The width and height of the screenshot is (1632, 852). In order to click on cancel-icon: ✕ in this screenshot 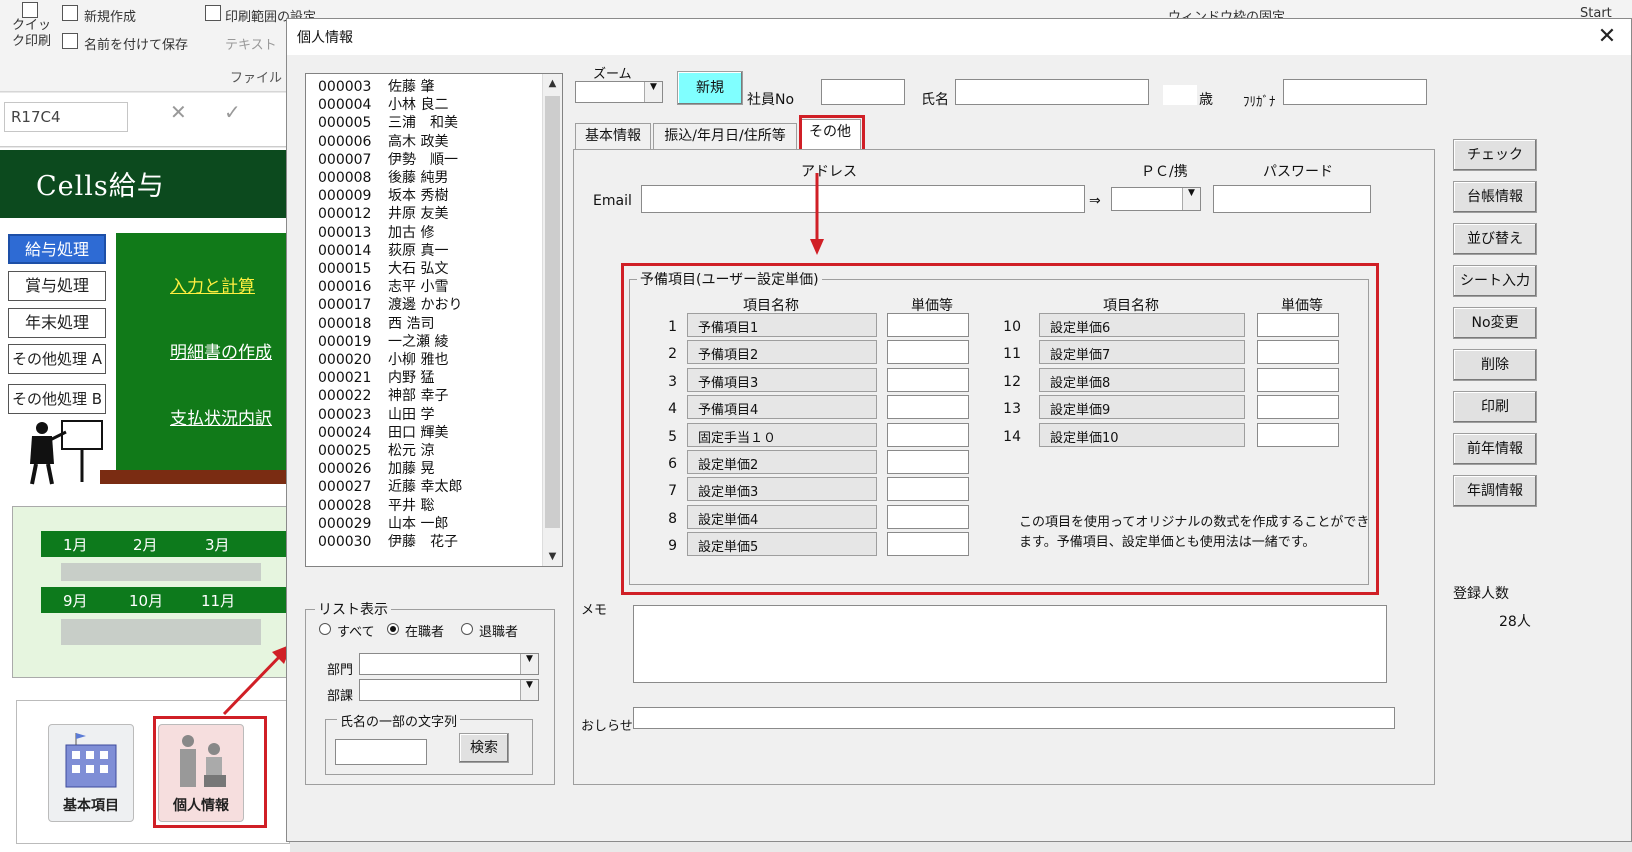, I will do `click(190, 115)`.